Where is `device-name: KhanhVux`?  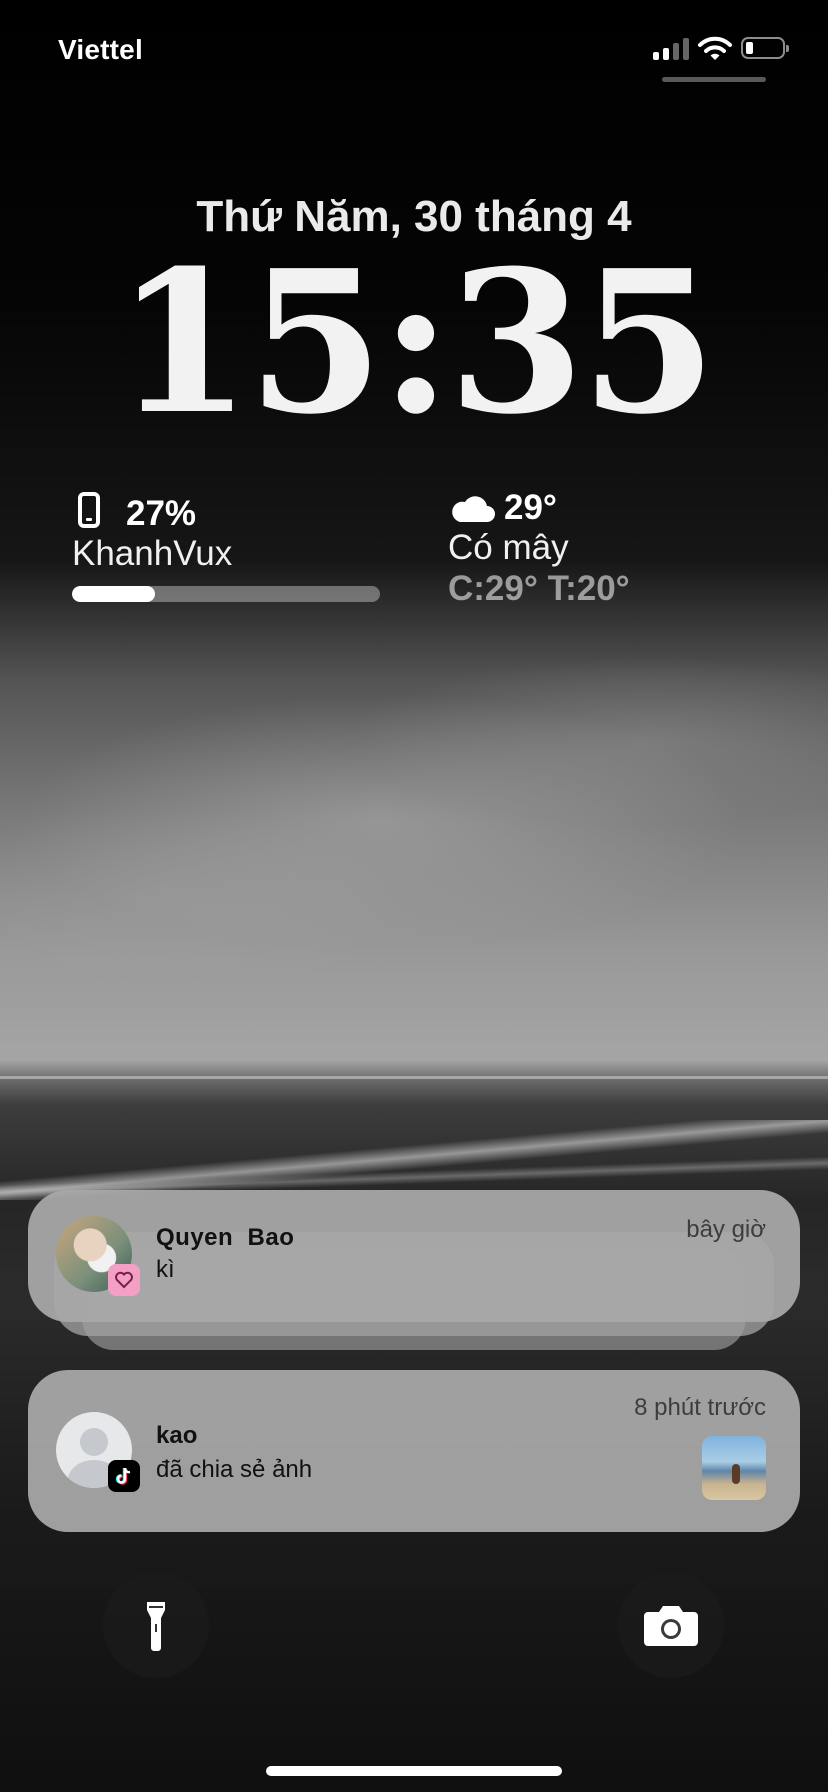 device-name: KhanhVux is located at coordinates (152, 553).